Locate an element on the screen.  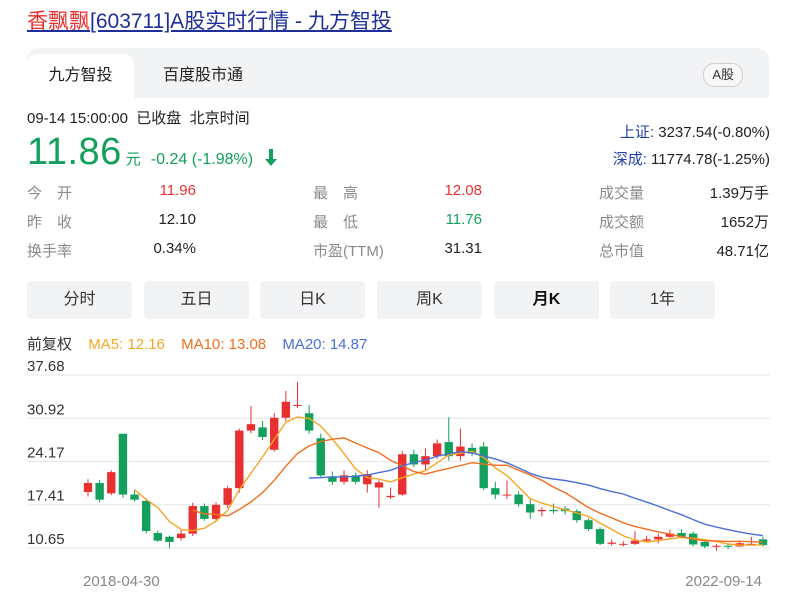
price-unit: 元 is located at coordinates (133, 159).